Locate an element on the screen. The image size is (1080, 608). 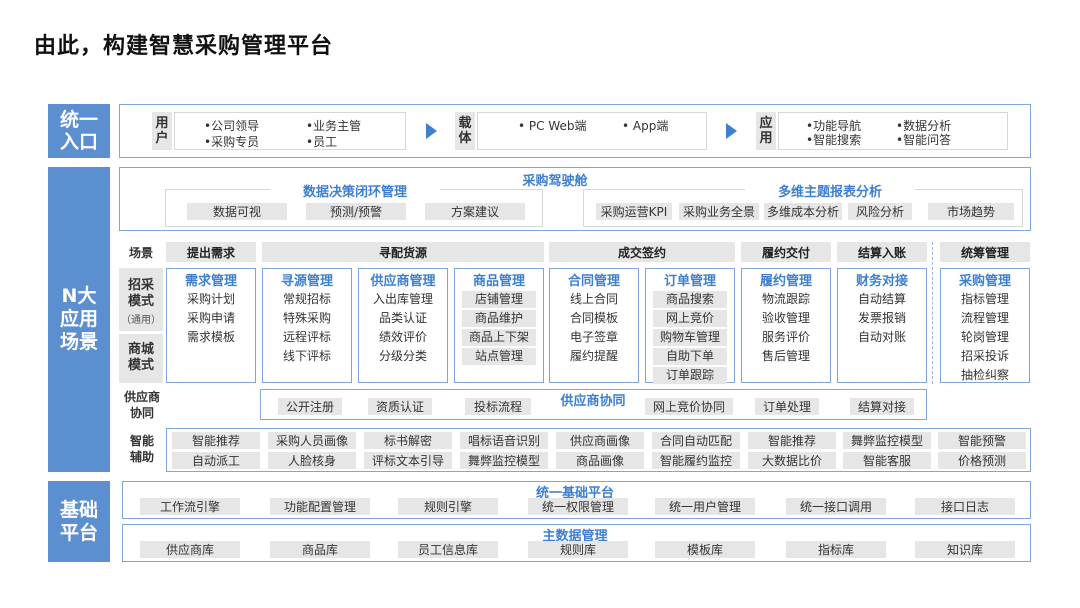
mode-label-bidding-sub: （通用） is located at coordinates (141, 320).